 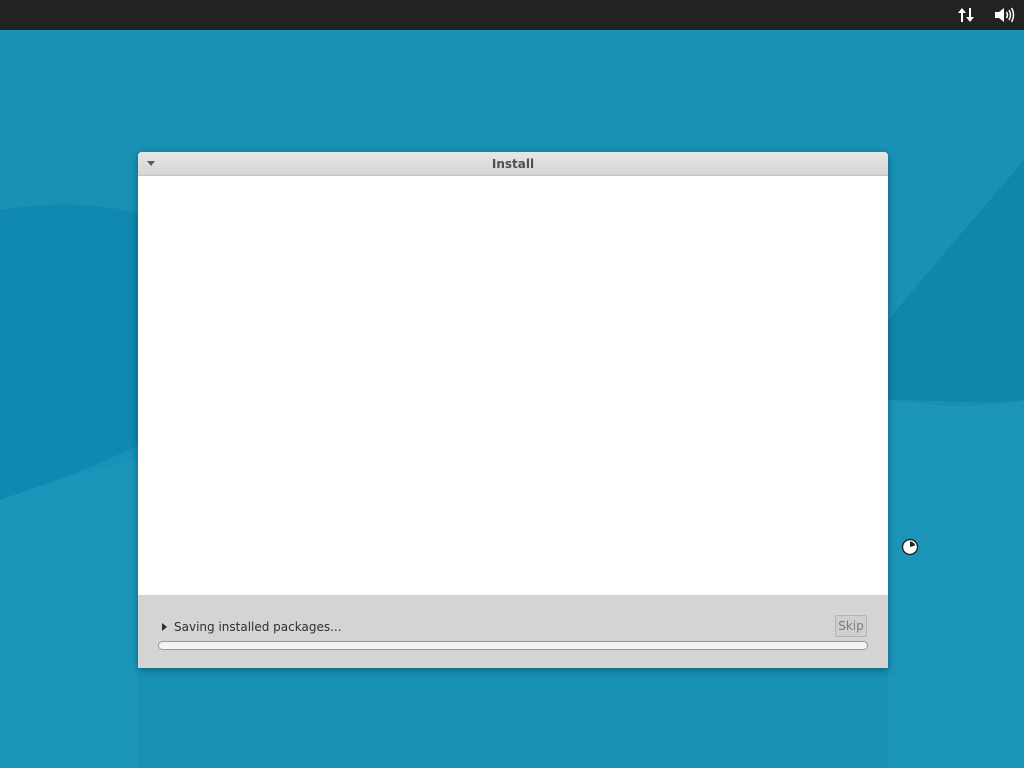 I want to click on progress-bar, so click(x=513, y=645).